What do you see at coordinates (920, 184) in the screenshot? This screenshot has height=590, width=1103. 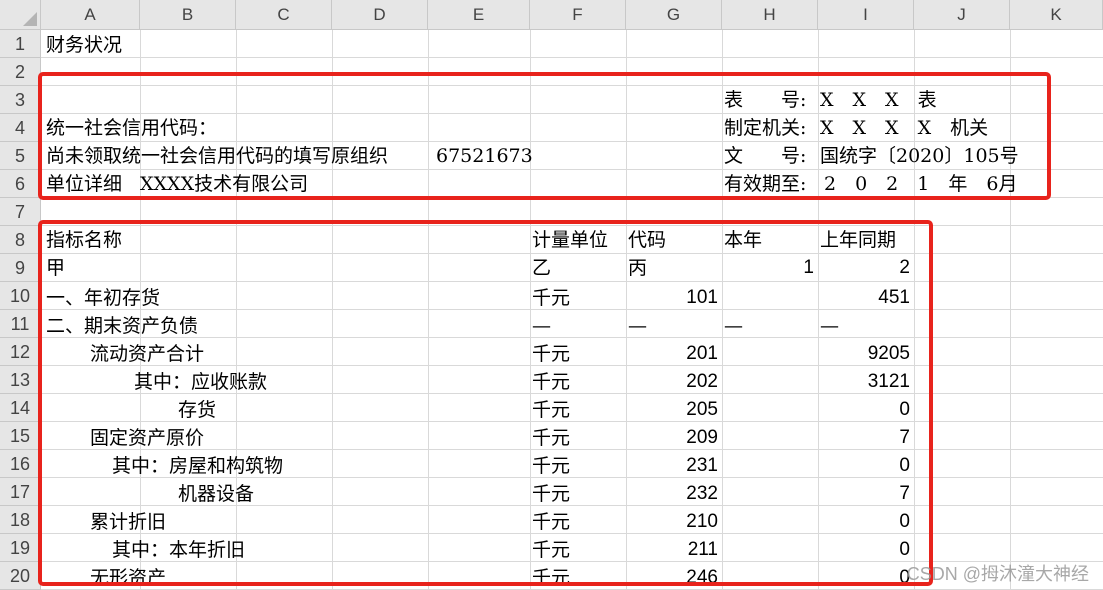 I see `valid-until-value: 2 0 2 1 年 6月` at bounding box center [920, 184].